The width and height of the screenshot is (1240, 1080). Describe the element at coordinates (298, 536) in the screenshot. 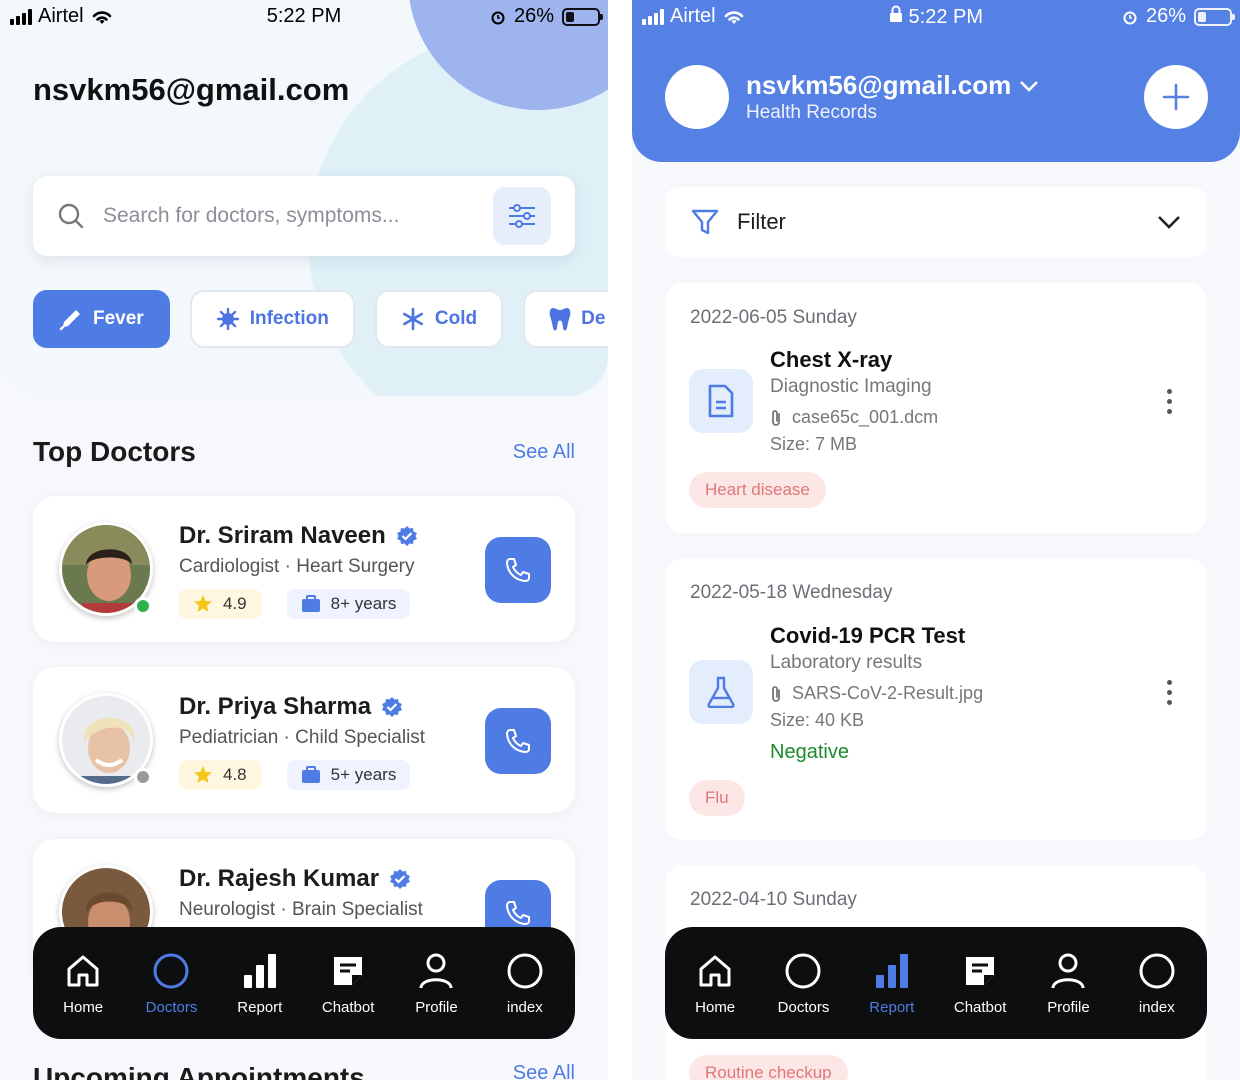

I see `doctor-name: Dr. Sriram Naveen` at that location.